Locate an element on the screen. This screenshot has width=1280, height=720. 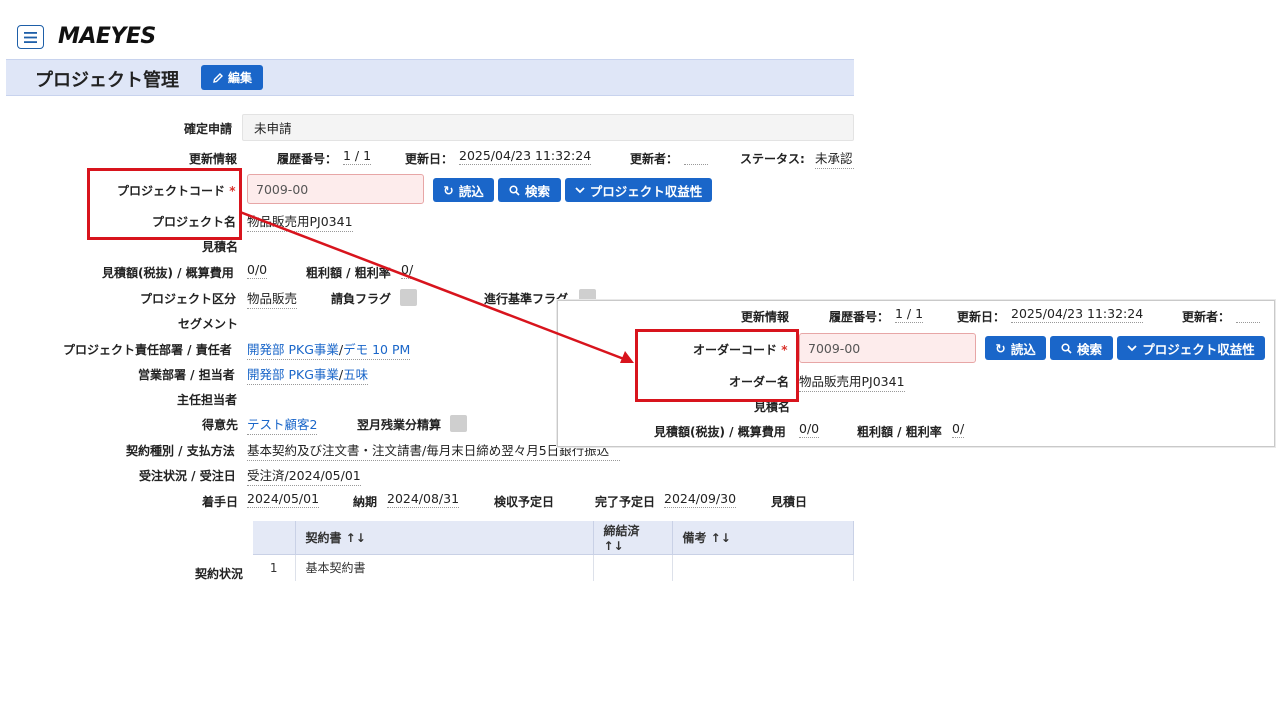
annotation-arrow is located at coordinates (436, 286).